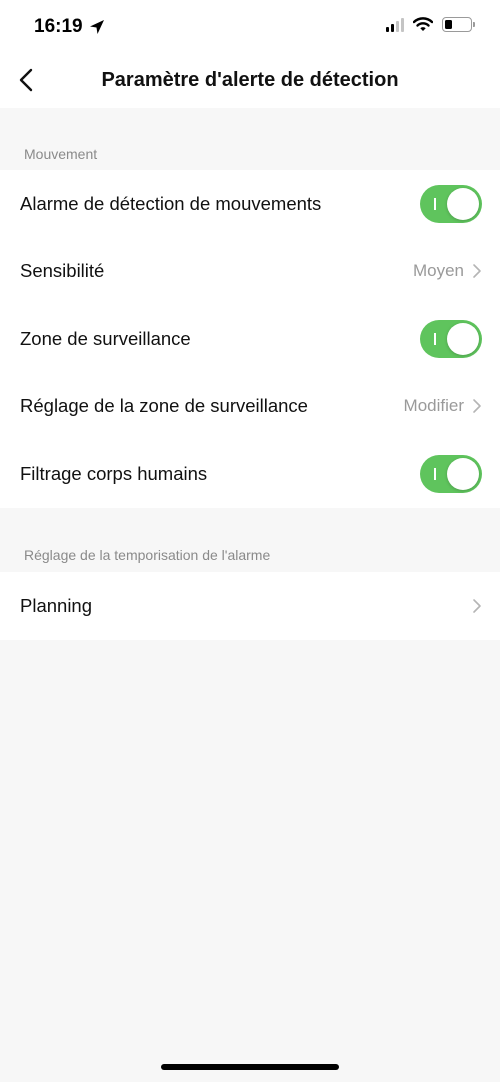 Image resolution: width=500 pixels, height=1082 pixels. What do you see at coordinates (171, 203) in the screenshot?
I see `row-label: Alarme de détection de mouvements` at bounding box center [171, 203].